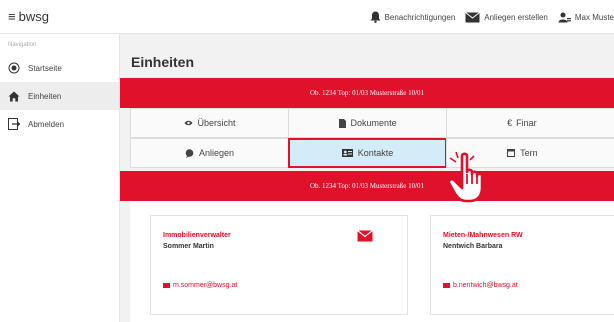  Describe the element at coordinates (205, 285) in the screenshot. I see `contact-email: m.sommer@bwsg.at` at that location.